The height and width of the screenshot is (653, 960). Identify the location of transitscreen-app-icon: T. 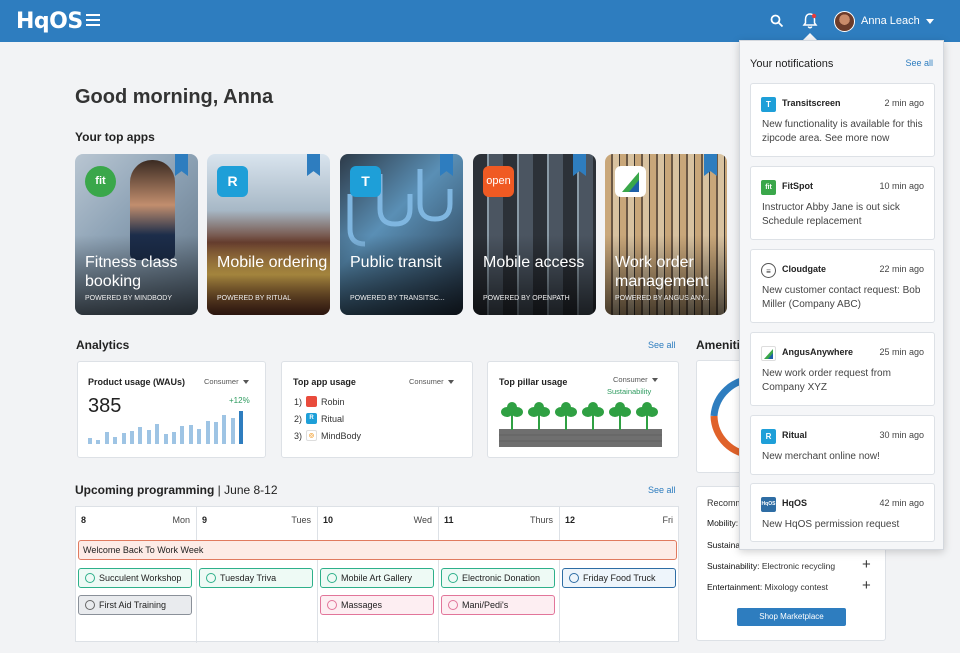
(365, 181).